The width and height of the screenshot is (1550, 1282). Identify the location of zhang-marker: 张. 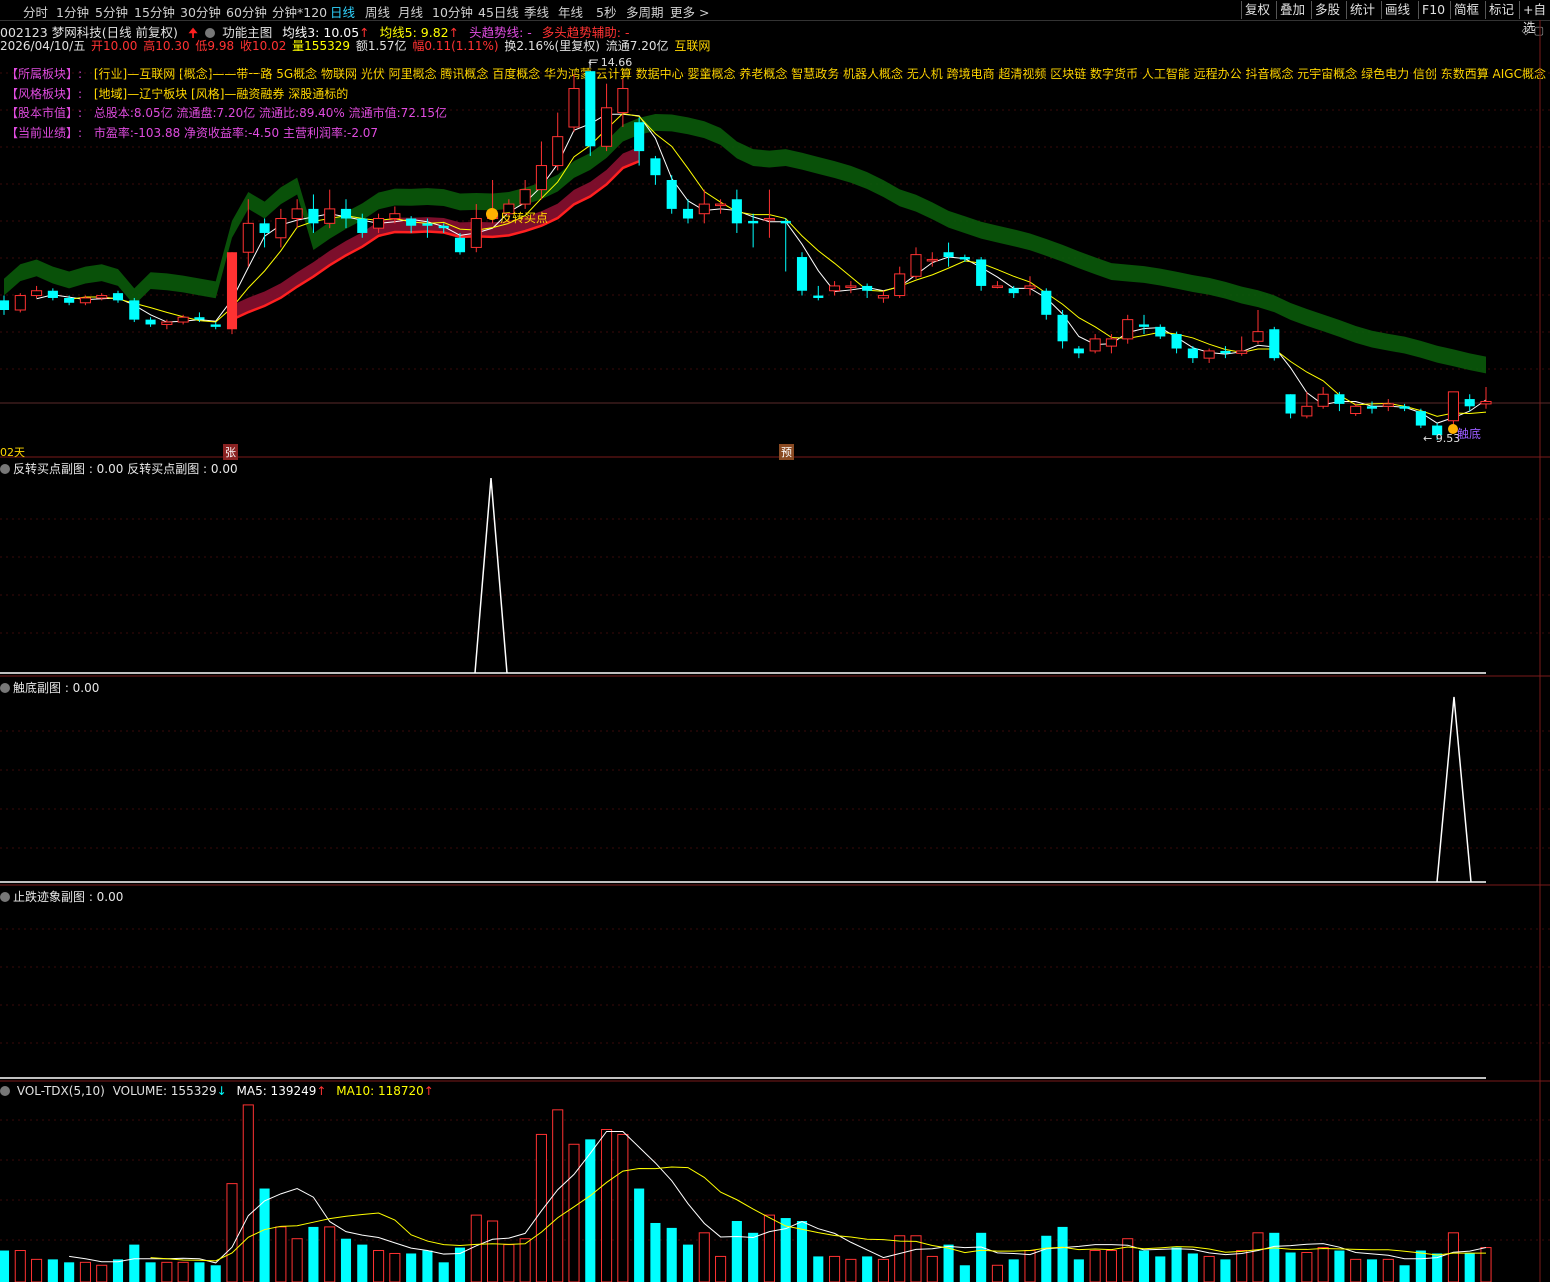
(230, 452).